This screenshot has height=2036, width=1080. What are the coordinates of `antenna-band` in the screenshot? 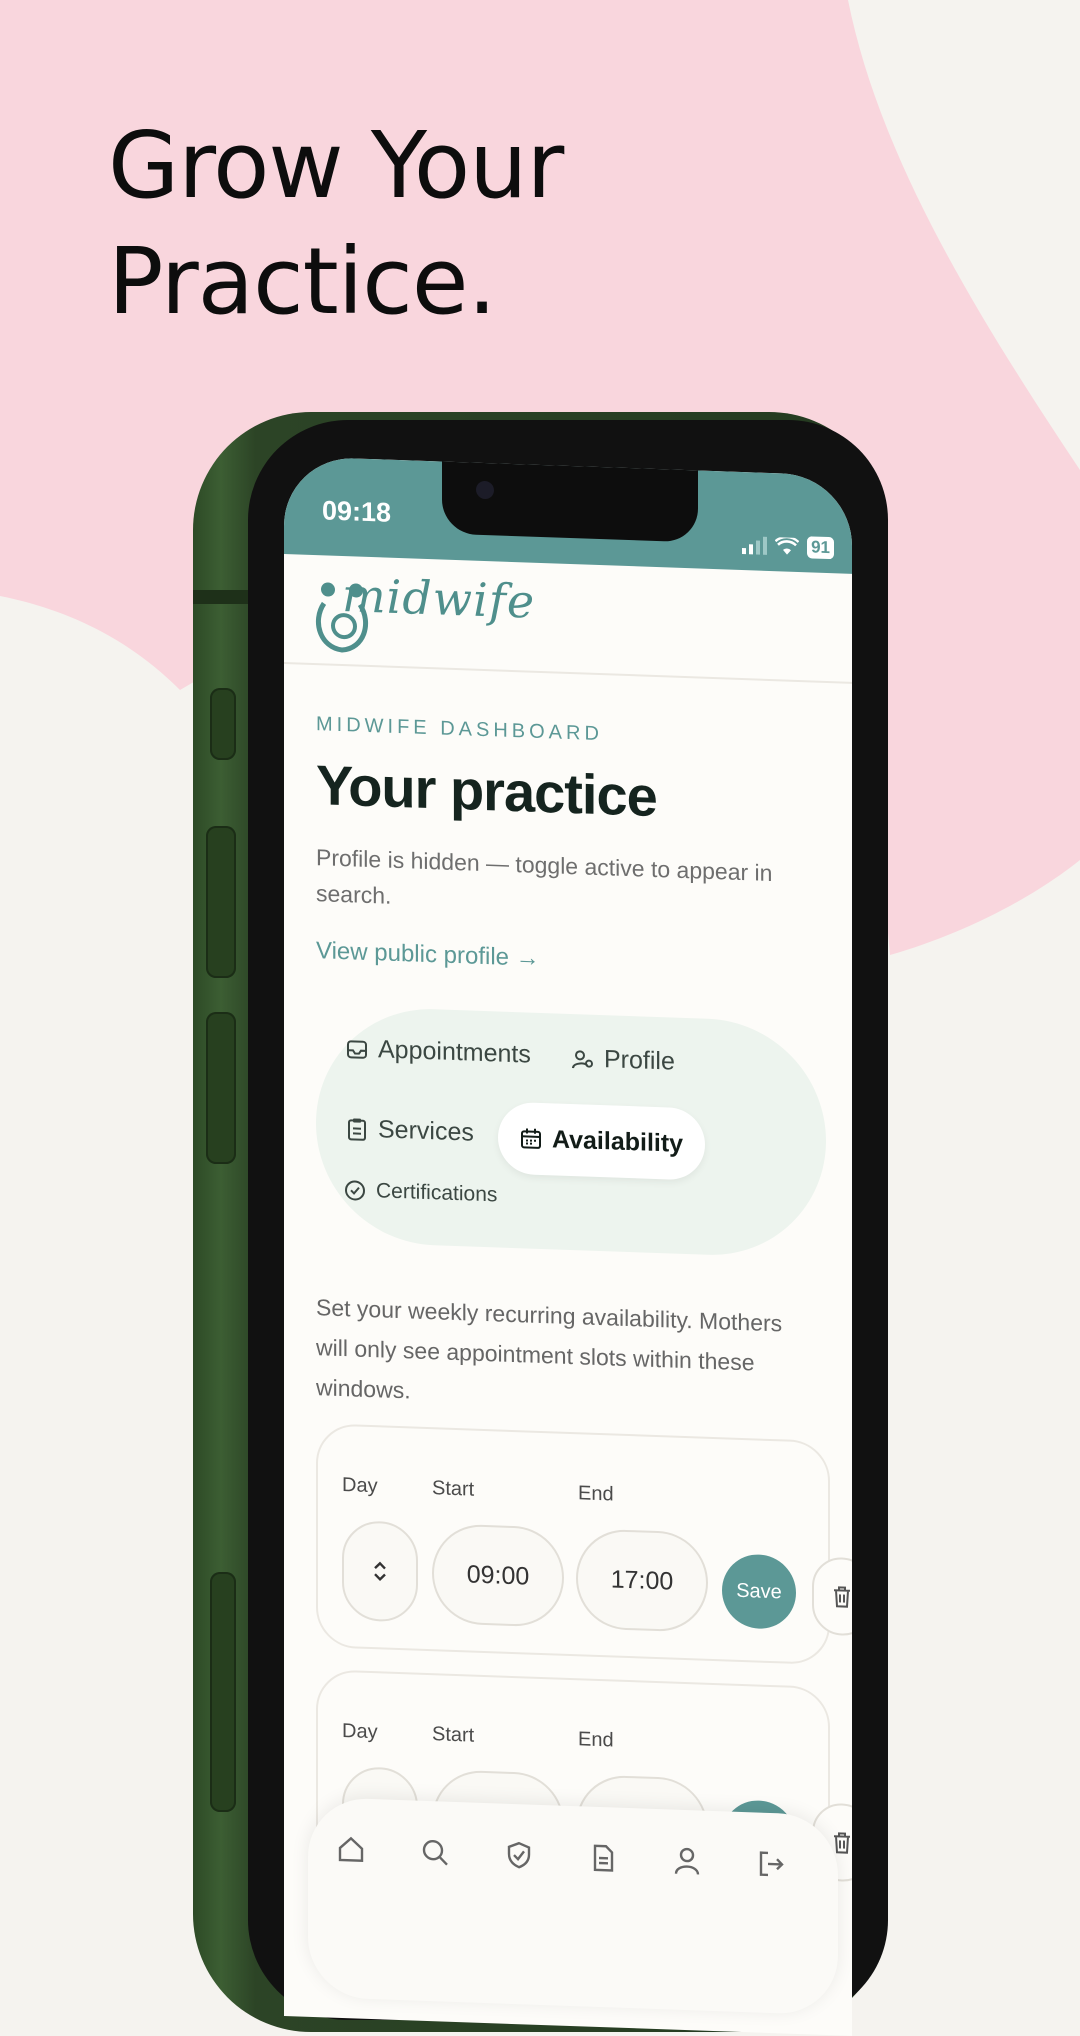 It's located at (222, 597).